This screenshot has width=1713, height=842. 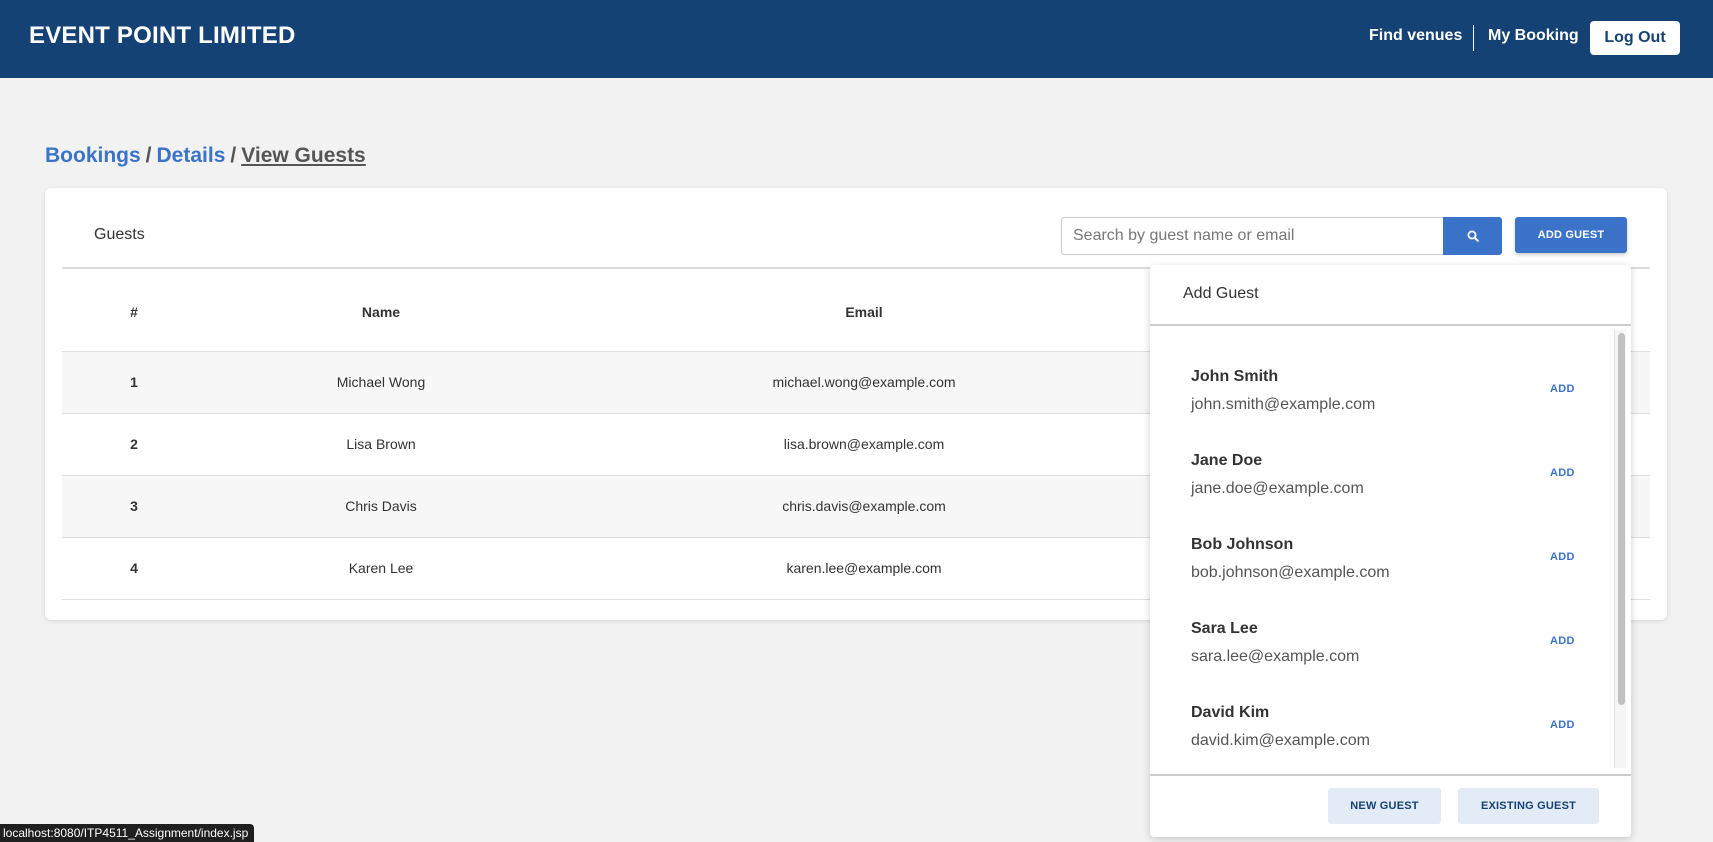 I want to click on nav-find-venues-link: Find venues, so click(x=1415, y=36).